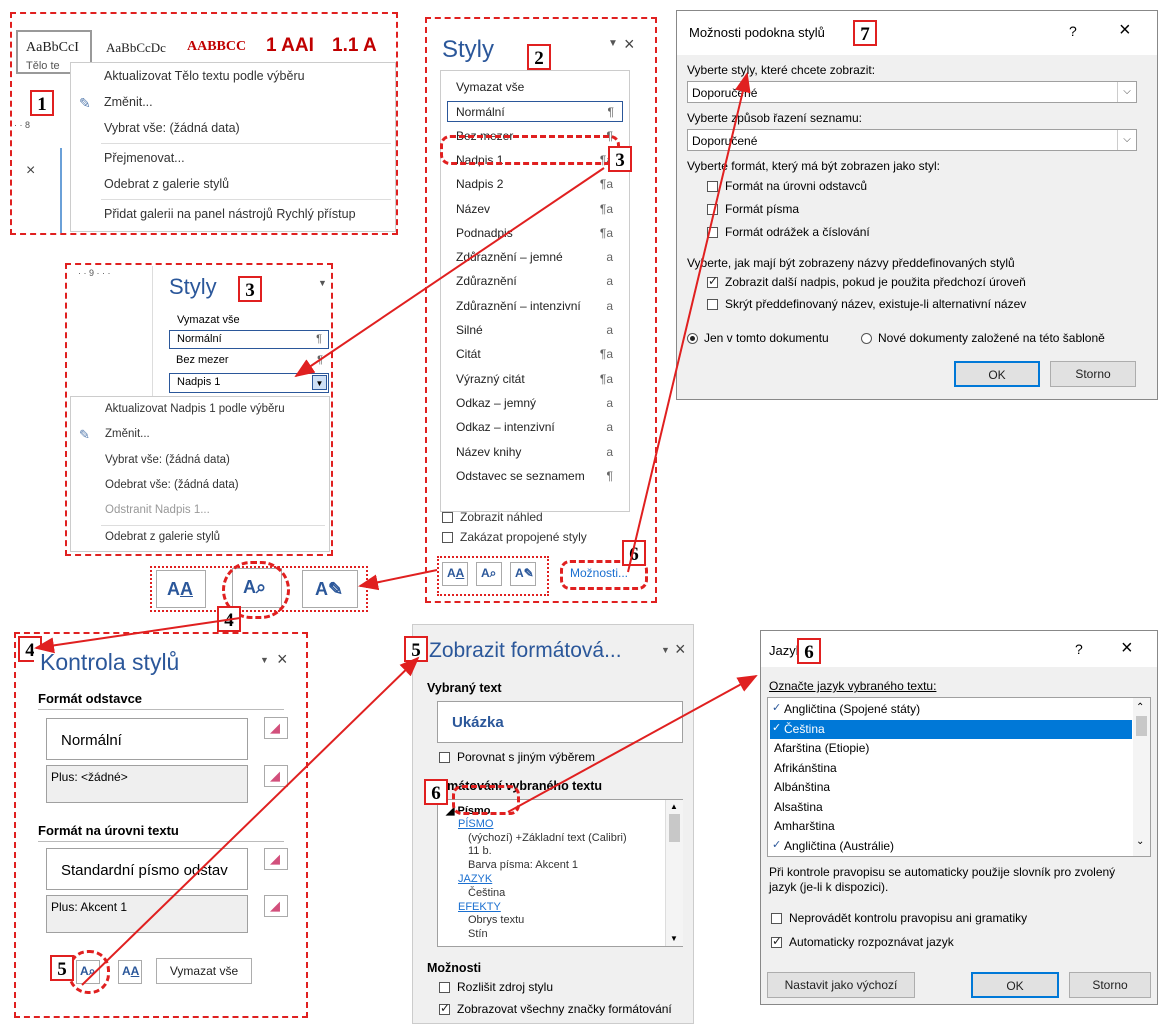  What do you see at coordinates (137, 635) in the screenshot?
I see `arrow-4-to-inspector` at bounding box center [137, 635].